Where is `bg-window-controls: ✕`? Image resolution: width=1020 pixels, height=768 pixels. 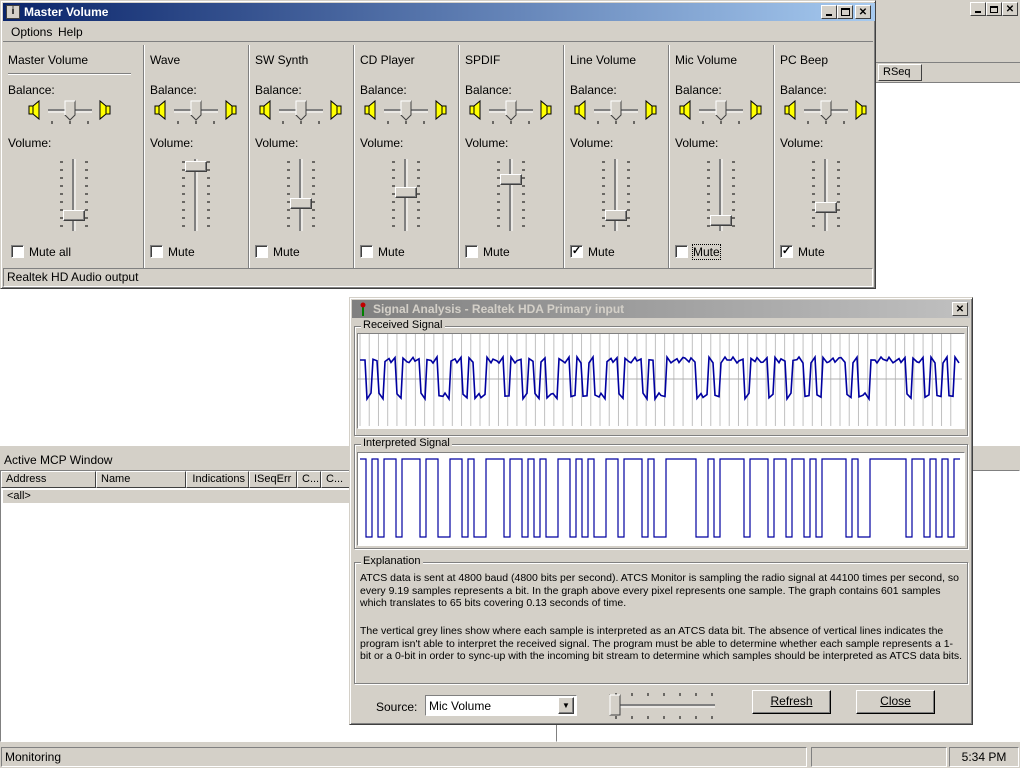 bg-window-controls: ✕ is located at coordinates (993, 10).